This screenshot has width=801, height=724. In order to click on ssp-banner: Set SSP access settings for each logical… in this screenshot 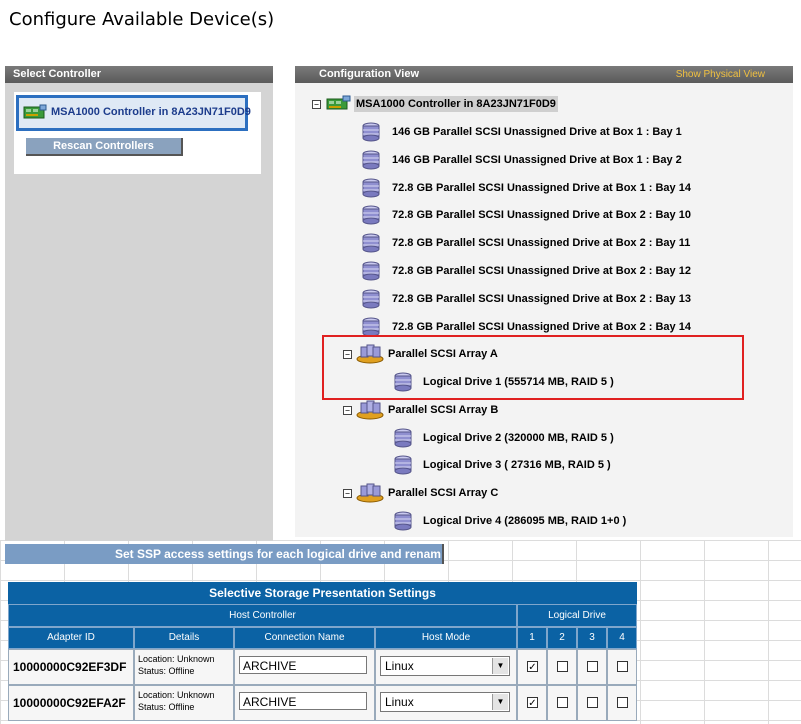, I will do `click(224, 554)`.